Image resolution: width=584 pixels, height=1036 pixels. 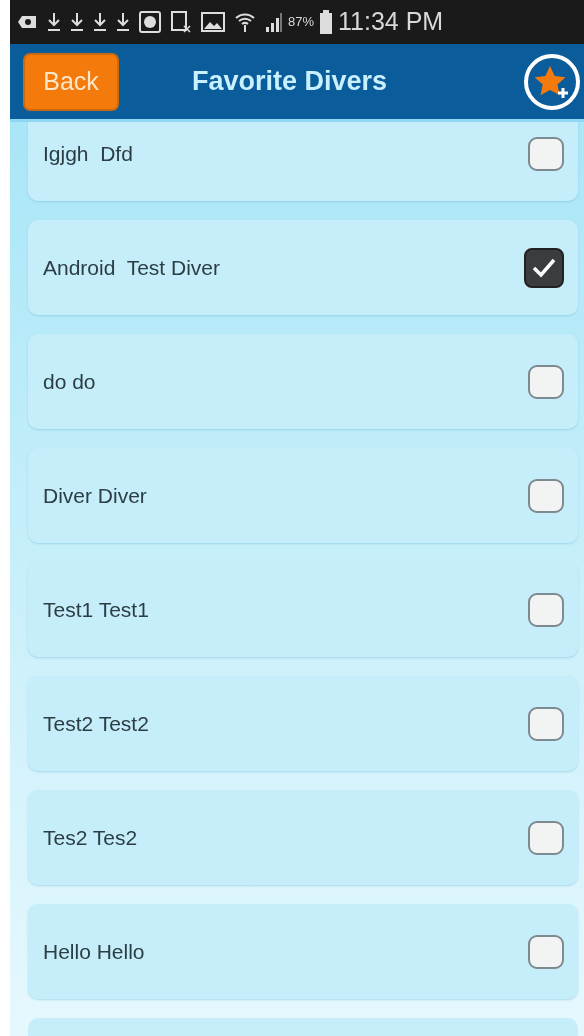 I want to click on battery-icon, so click(x=326, y=22).